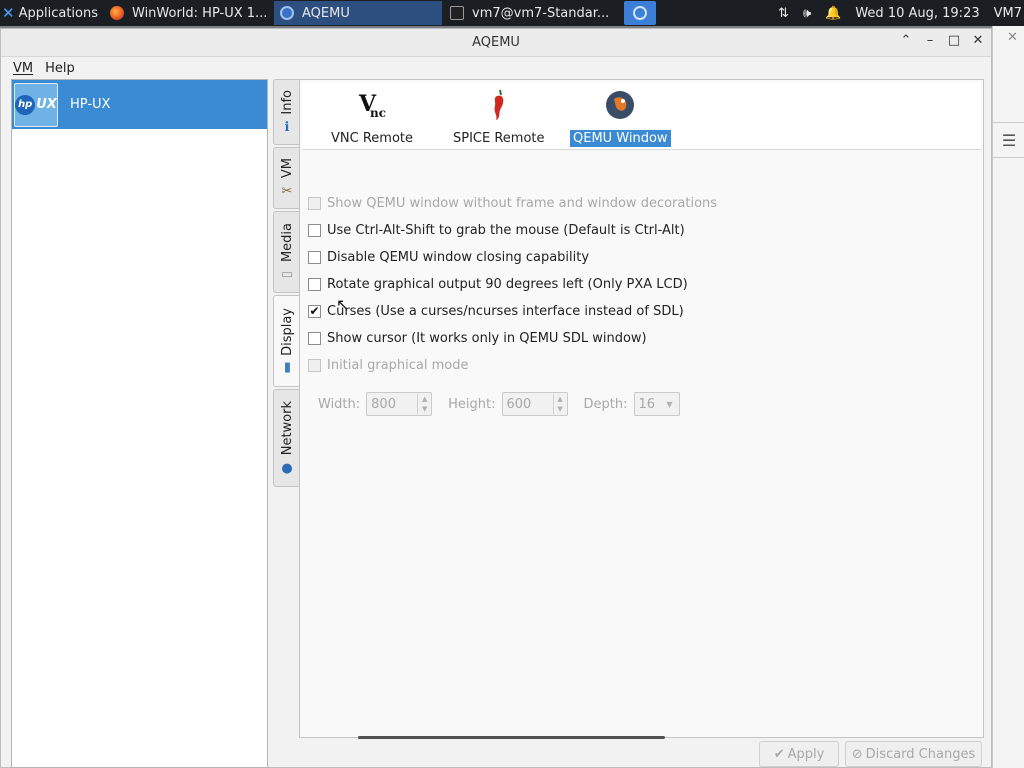  Describe the element at coordinates (511, 737) in the screenshot. I see `horizontal-scrollbar` at that location.